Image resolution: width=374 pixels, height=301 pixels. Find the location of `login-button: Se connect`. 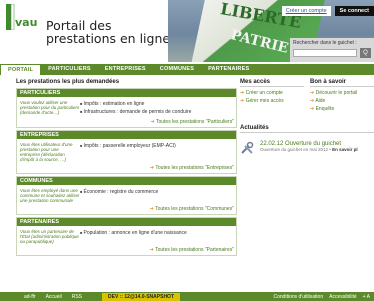

login-button: Se connect is located at coordinates (354, 11).